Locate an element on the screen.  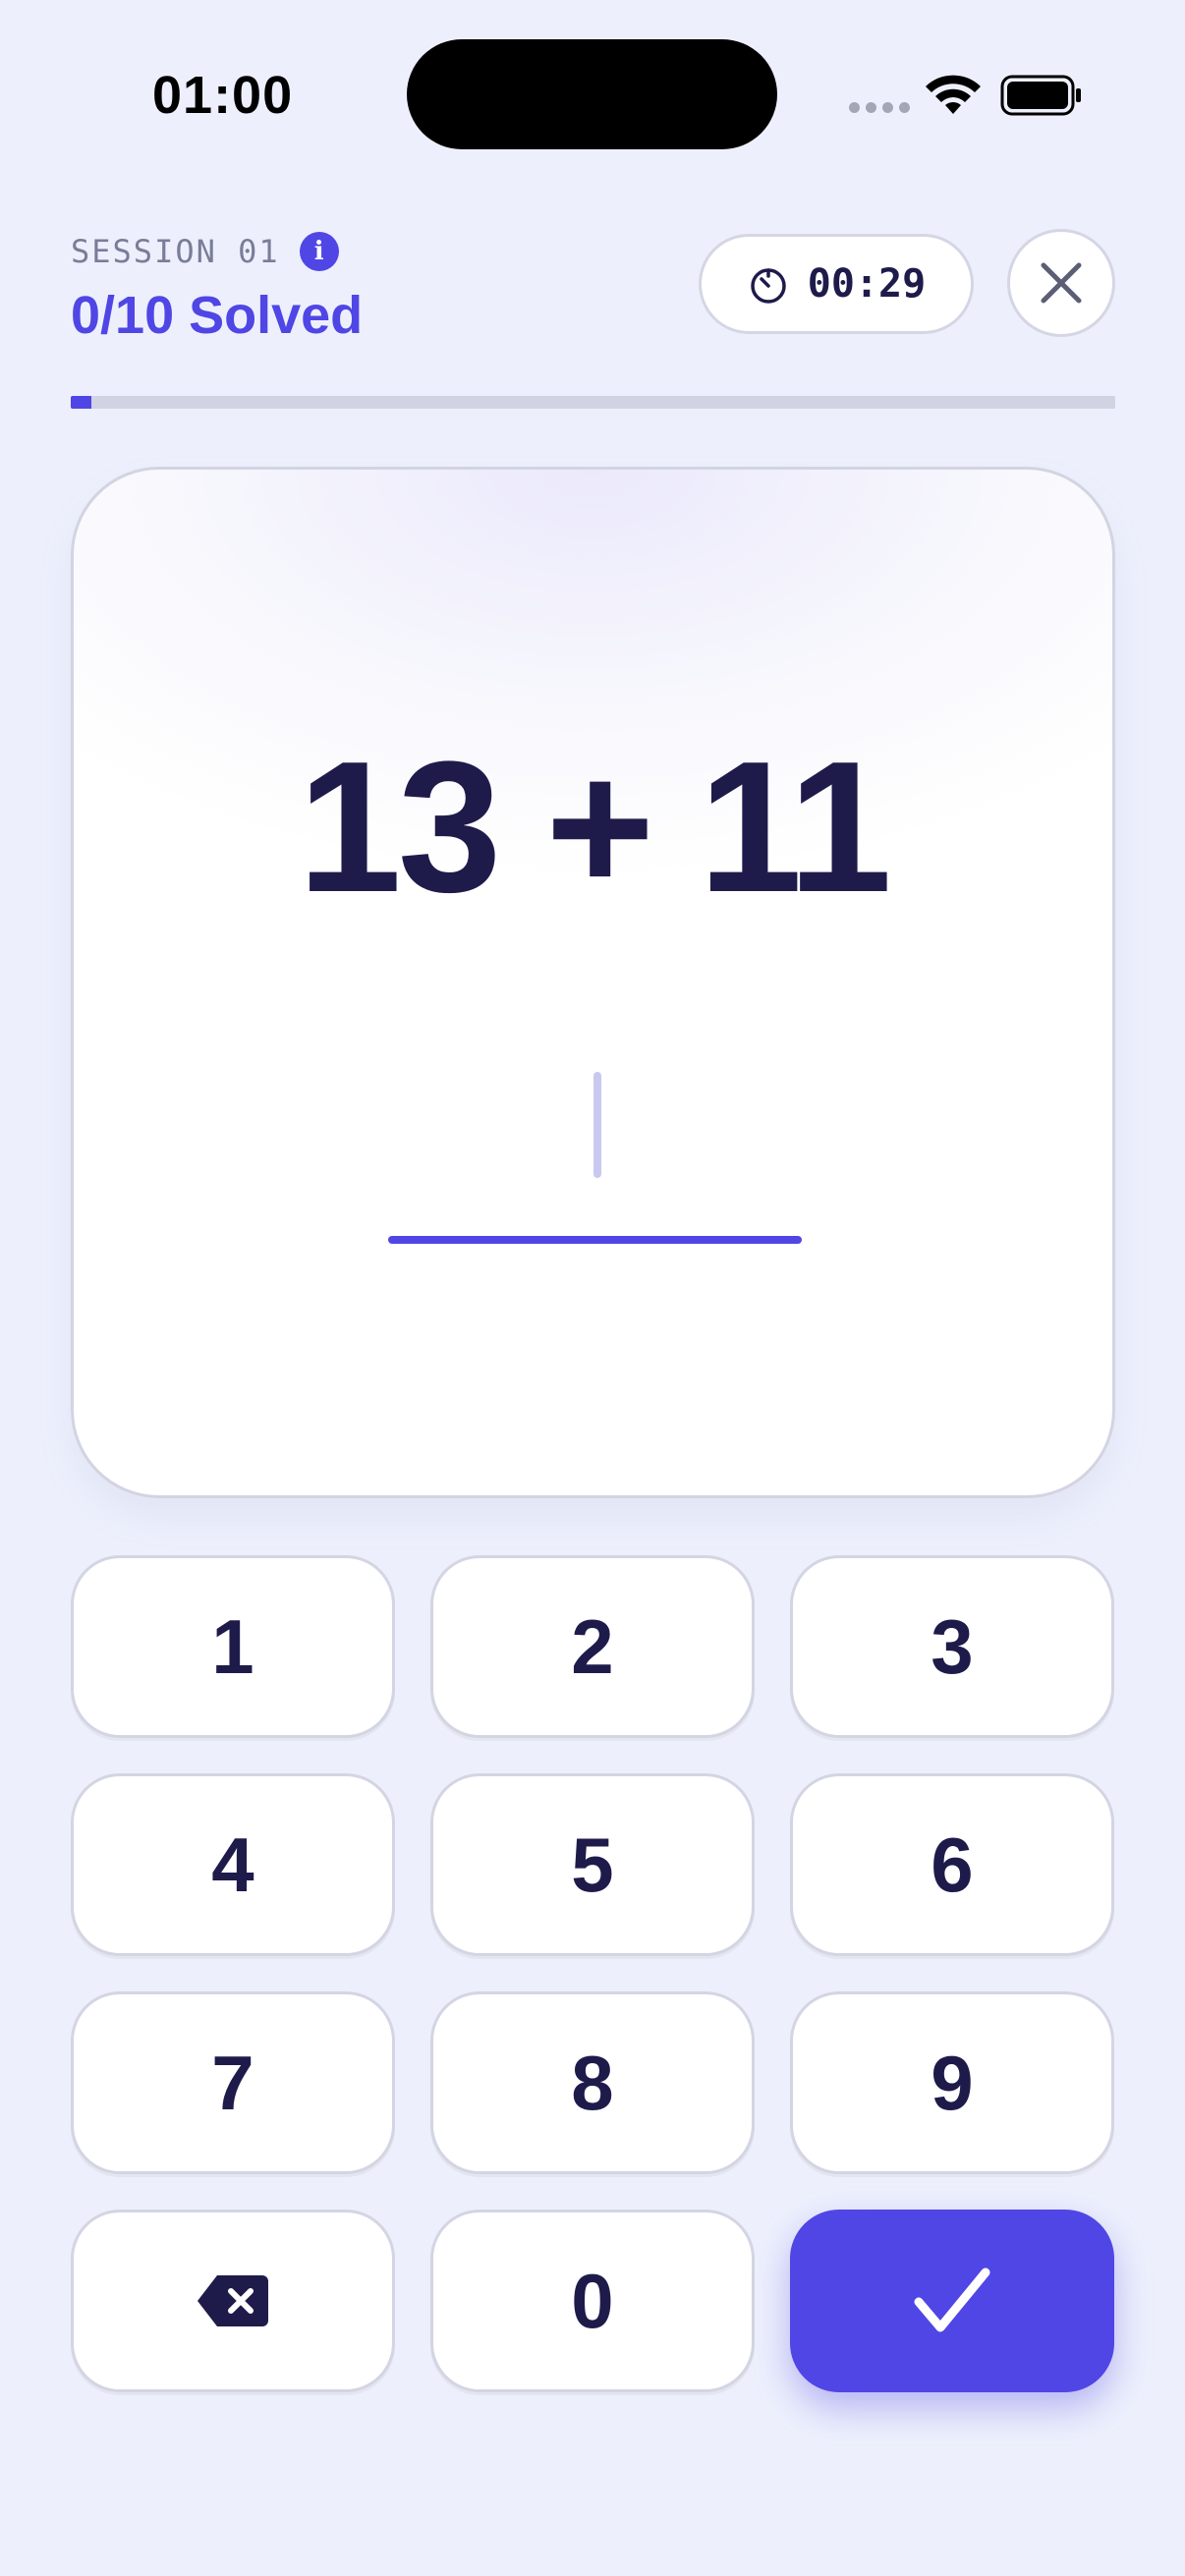
submit-button is located at coordinates (952, 2301).